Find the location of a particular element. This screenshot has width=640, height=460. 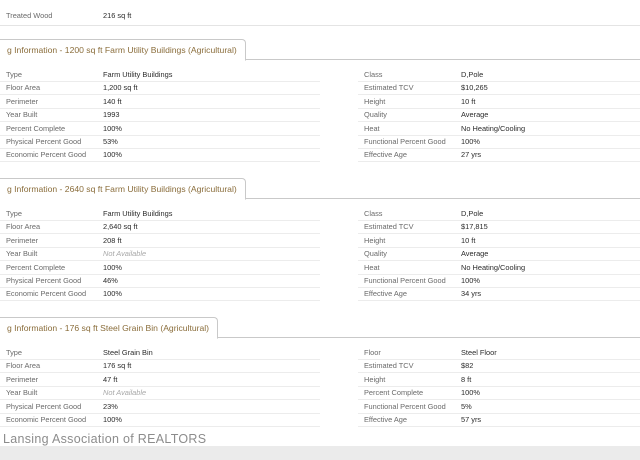

detail-value: 5% is located at coordinates (466, 406).